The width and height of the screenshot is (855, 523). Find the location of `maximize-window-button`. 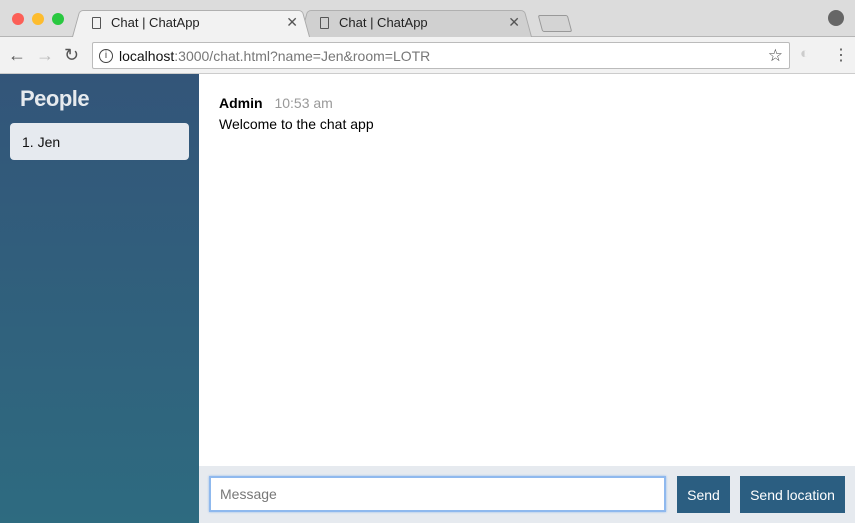

maximize-window-button is located at coordinates (58, 19).